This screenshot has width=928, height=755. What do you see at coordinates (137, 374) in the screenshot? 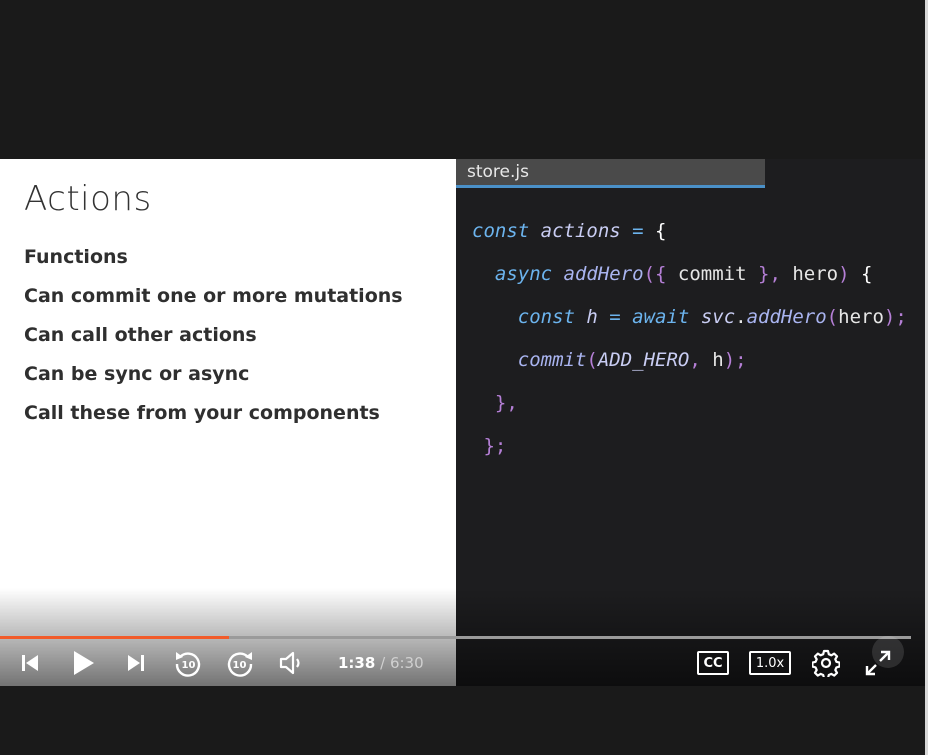
I see `bullet-item: Can be sync or async` at bounding box center [137, 374].